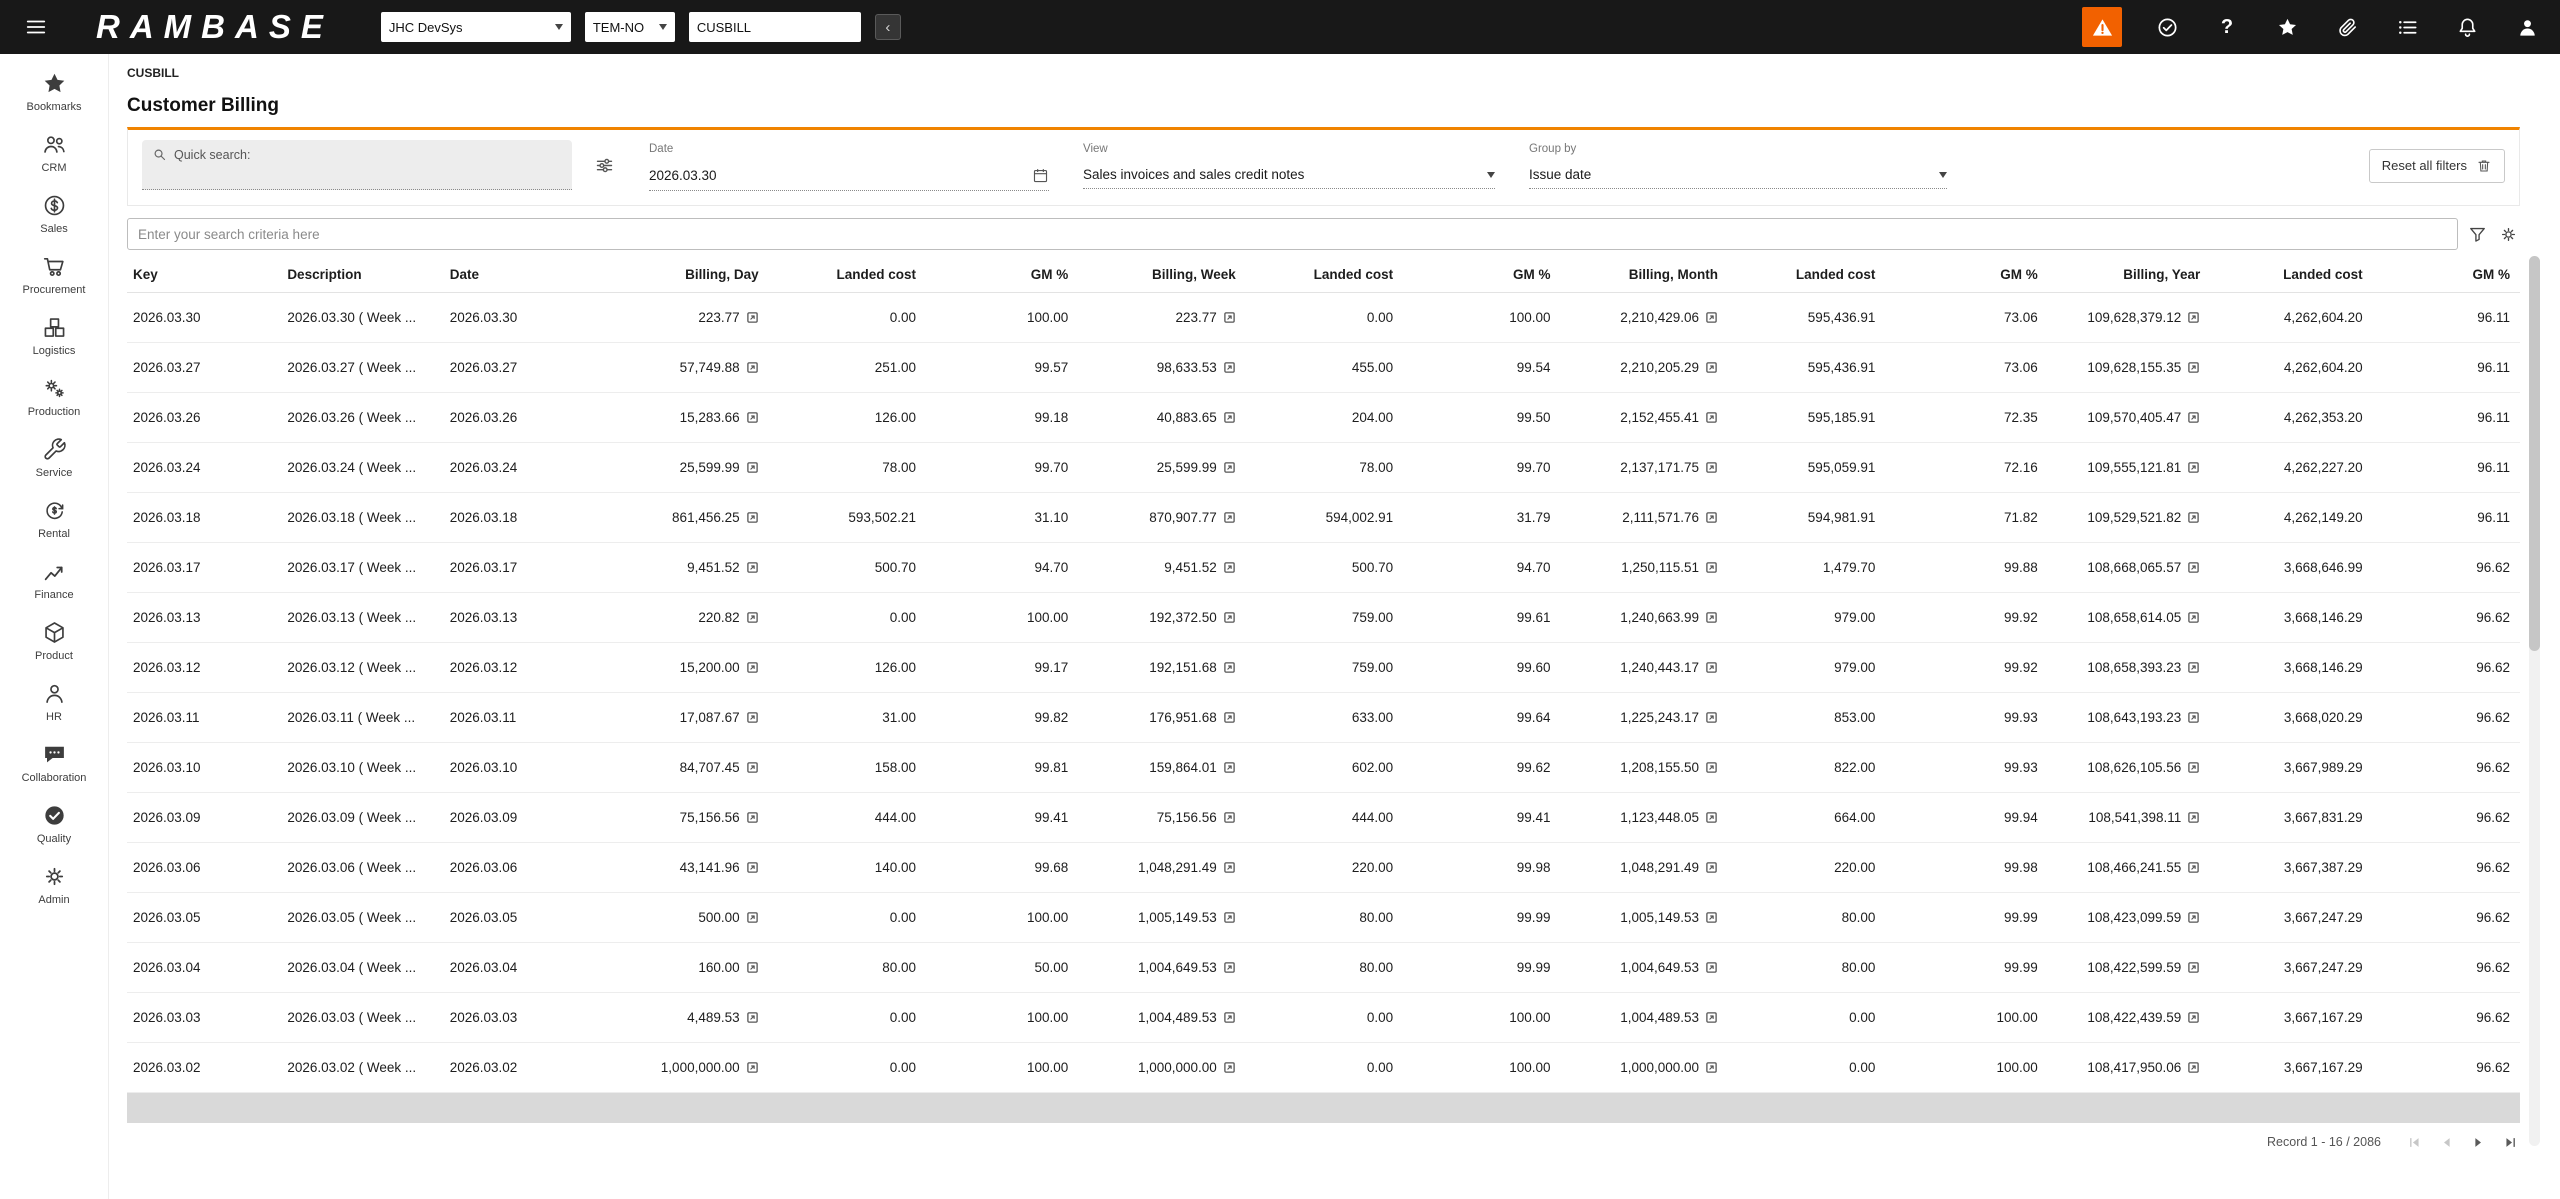  I want to click on cell-billing-year: 108,658,393.23, so click(2129, 667).